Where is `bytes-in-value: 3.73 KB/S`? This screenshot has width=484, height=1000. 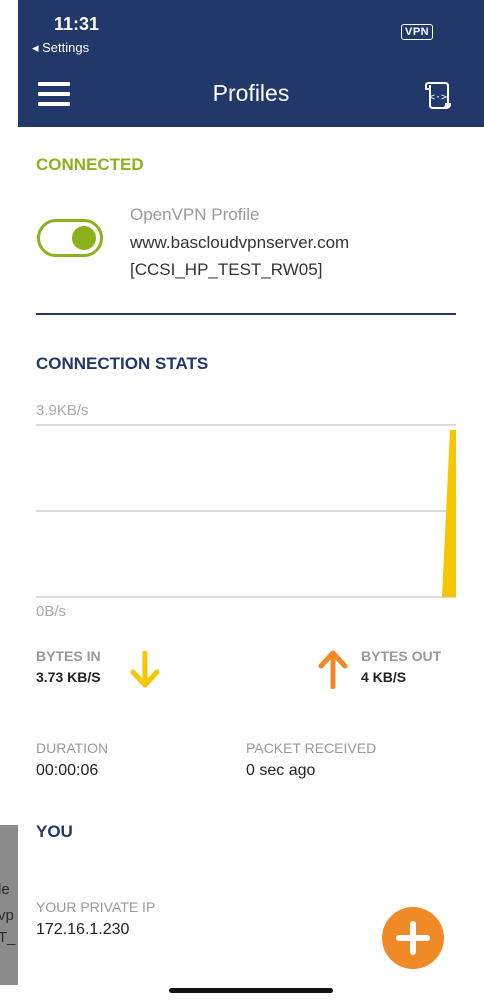 bytes-in-value: 3.73 KB/S is located at coordinates (68, 677).